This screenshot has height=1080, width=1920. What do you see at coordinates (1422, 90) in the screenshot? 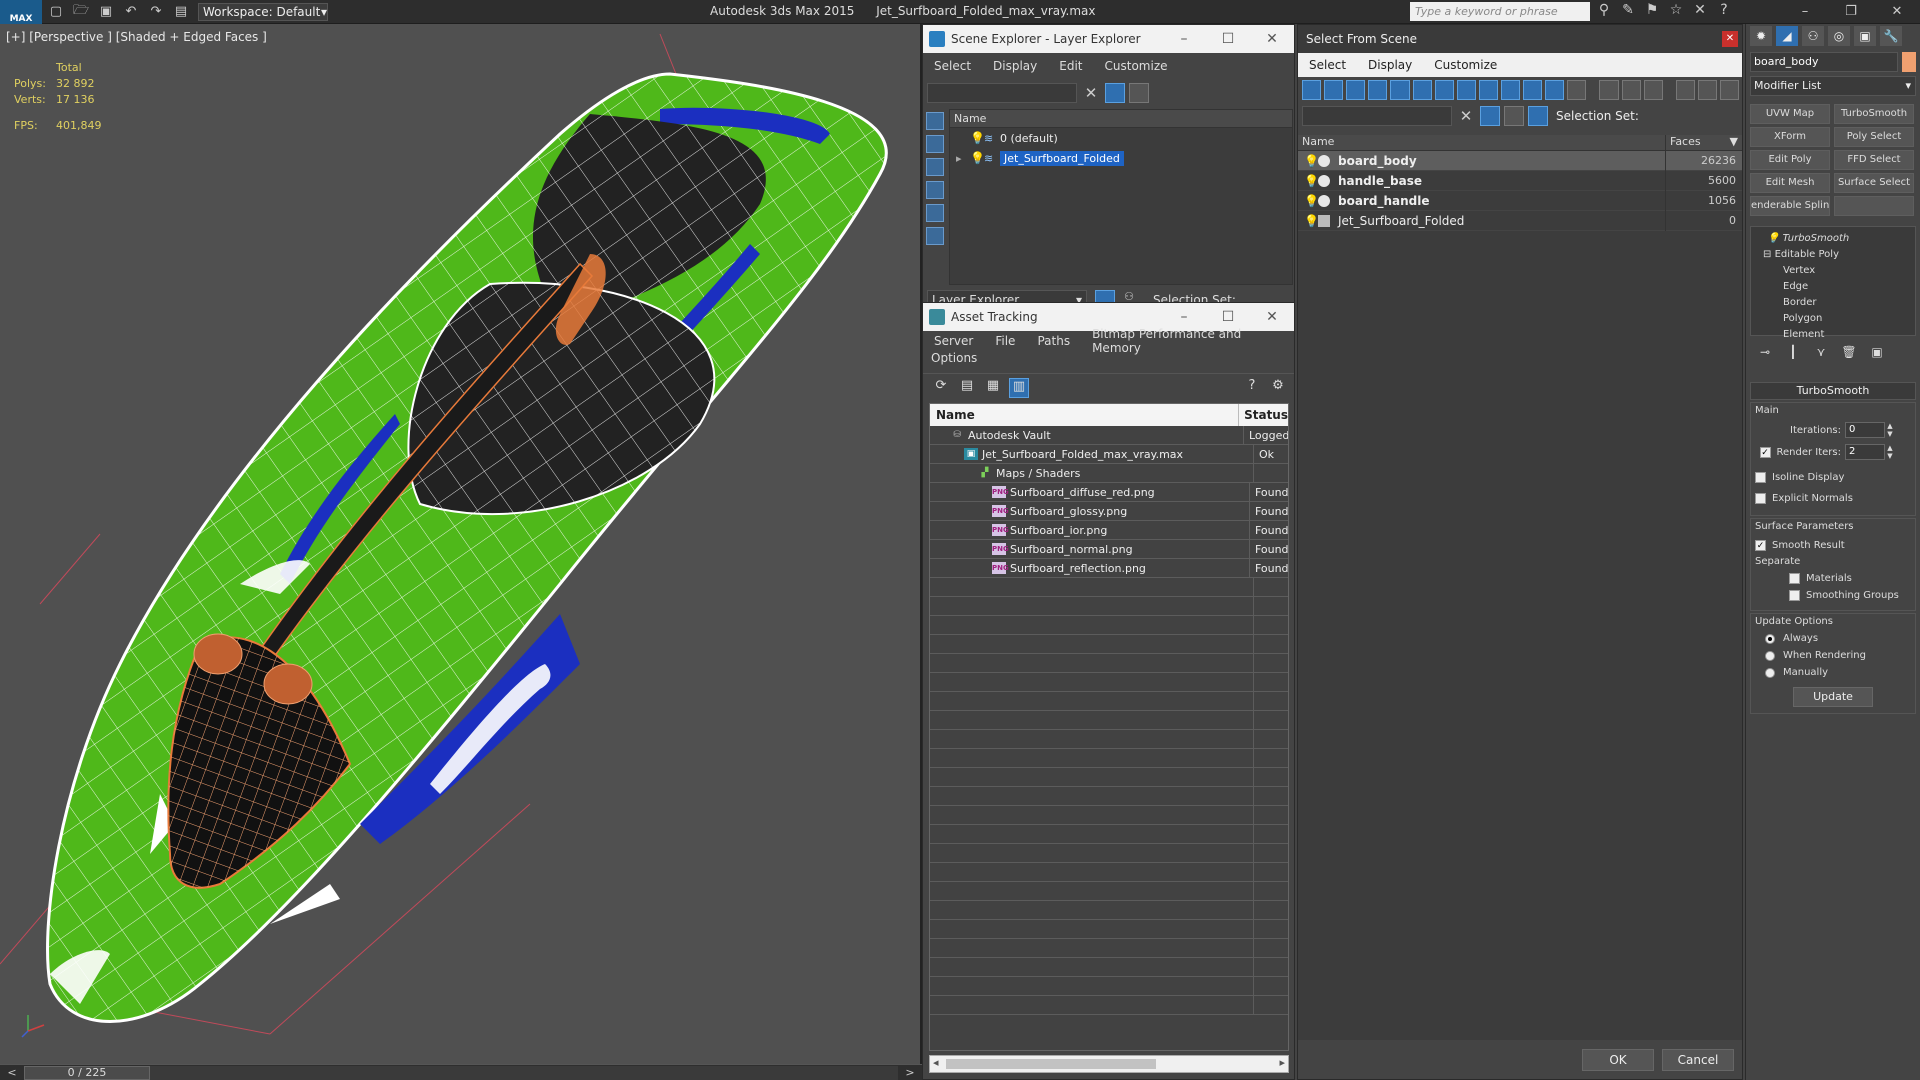
I see `filter-spacewarps-icon` at bounding box center [1422, 90].